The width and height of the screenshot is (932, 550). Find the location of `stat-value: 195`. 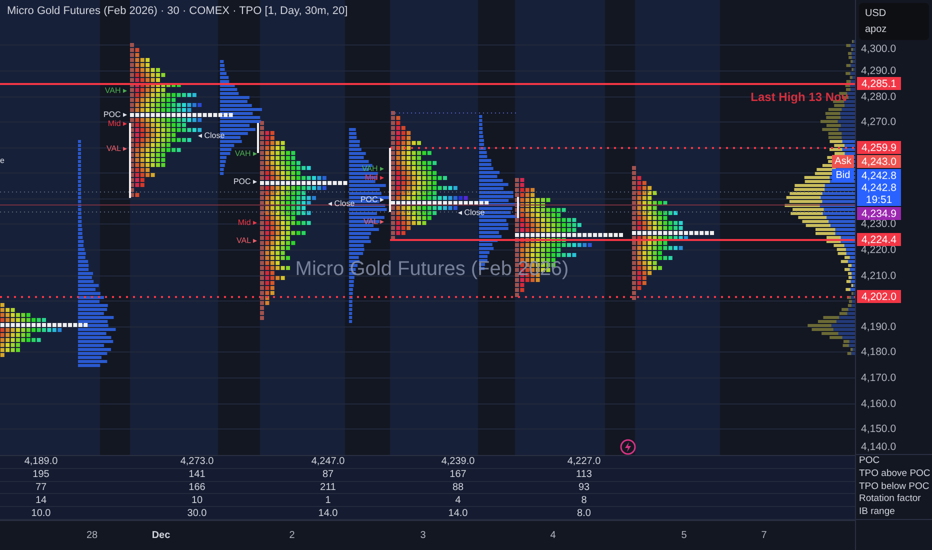

stat-value: 195 is located at coordinates (41, 474).